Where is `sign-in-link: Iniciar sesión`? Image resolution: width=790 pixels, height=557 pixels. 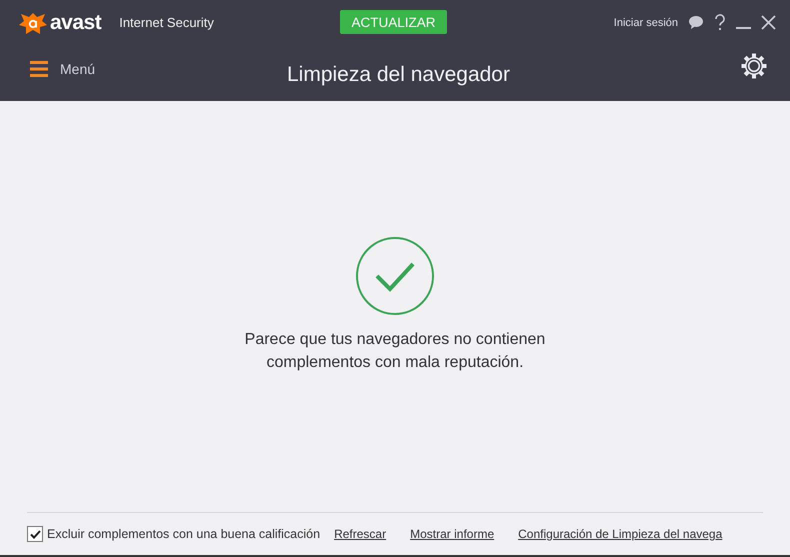
sign-in-link: Iniciar sesión is located at coordinates (646, 22).